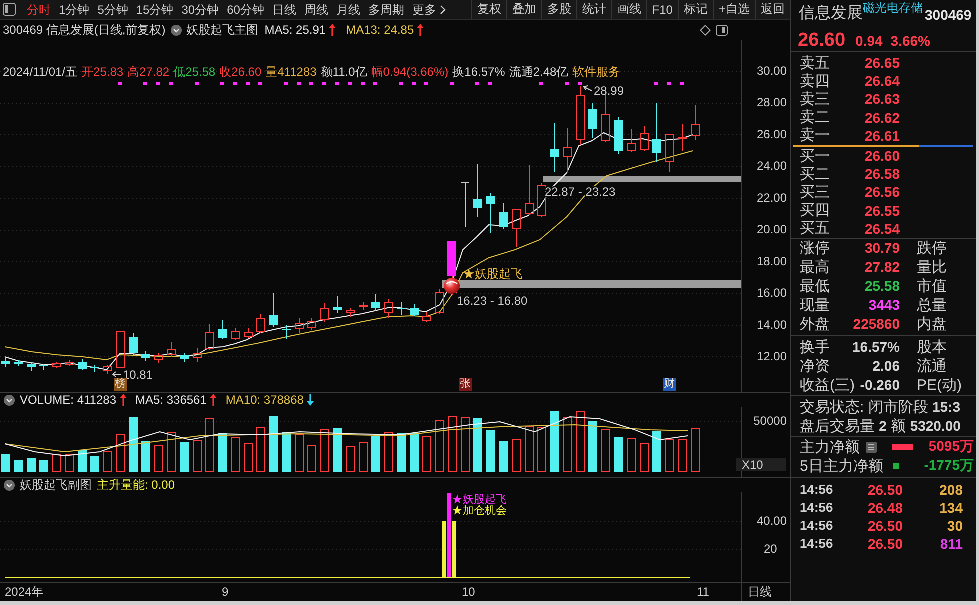 This screenshot has width=979, height=605. What do you see at coordinates (451, 258) in the screenshot?
I see `signal-bar` at bounding box center [451, 258].